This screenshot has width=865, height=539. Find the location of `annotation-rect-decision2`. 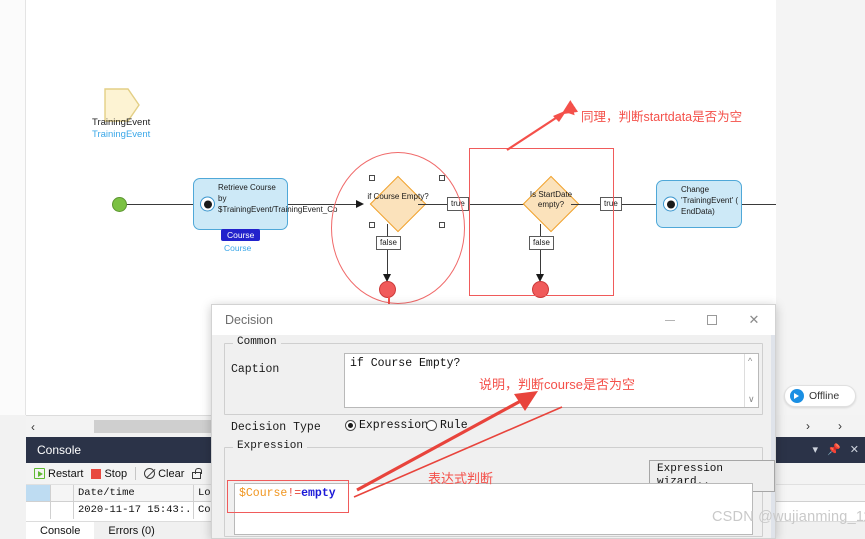

annotation-rect-decision2 is located at coordinates (541, 222).